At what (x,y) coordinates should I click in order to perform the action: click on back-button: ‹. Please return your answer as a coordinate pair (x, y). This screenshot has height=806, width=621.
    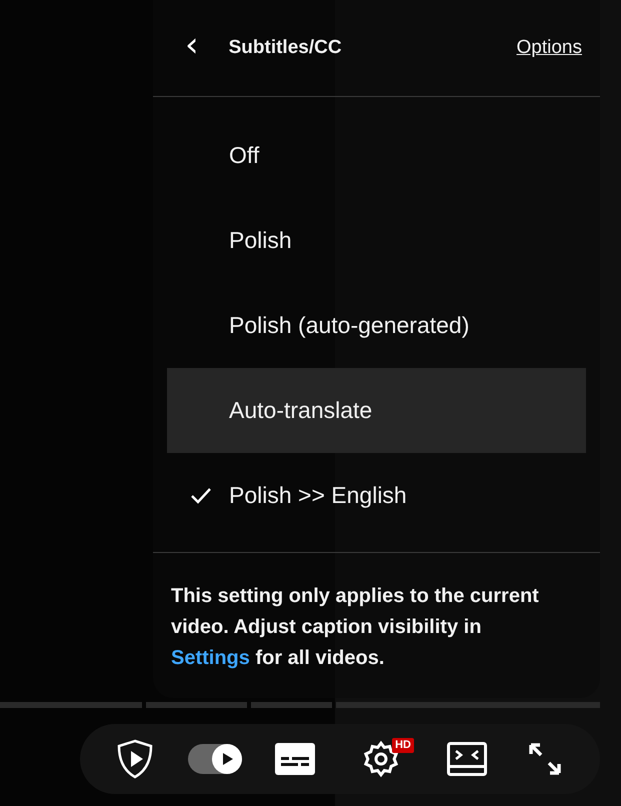
    Looking at the image, I should click on (192, 48).